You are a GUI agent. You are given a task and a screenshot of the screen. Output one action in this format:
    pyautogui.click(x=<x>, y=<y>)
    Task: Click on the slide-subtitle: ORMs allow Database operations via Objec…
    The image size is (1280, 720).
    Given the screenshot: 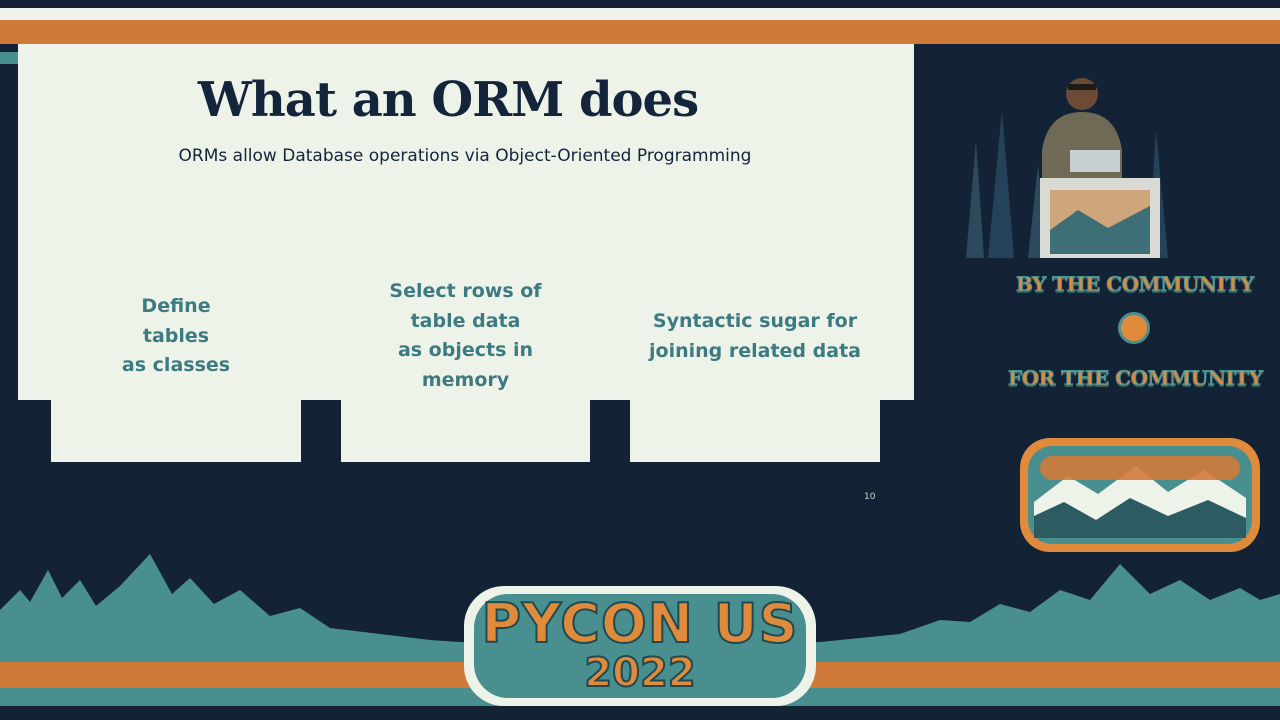 What is the action you would take?
    pyautogui.click(x=465, y=156)
    